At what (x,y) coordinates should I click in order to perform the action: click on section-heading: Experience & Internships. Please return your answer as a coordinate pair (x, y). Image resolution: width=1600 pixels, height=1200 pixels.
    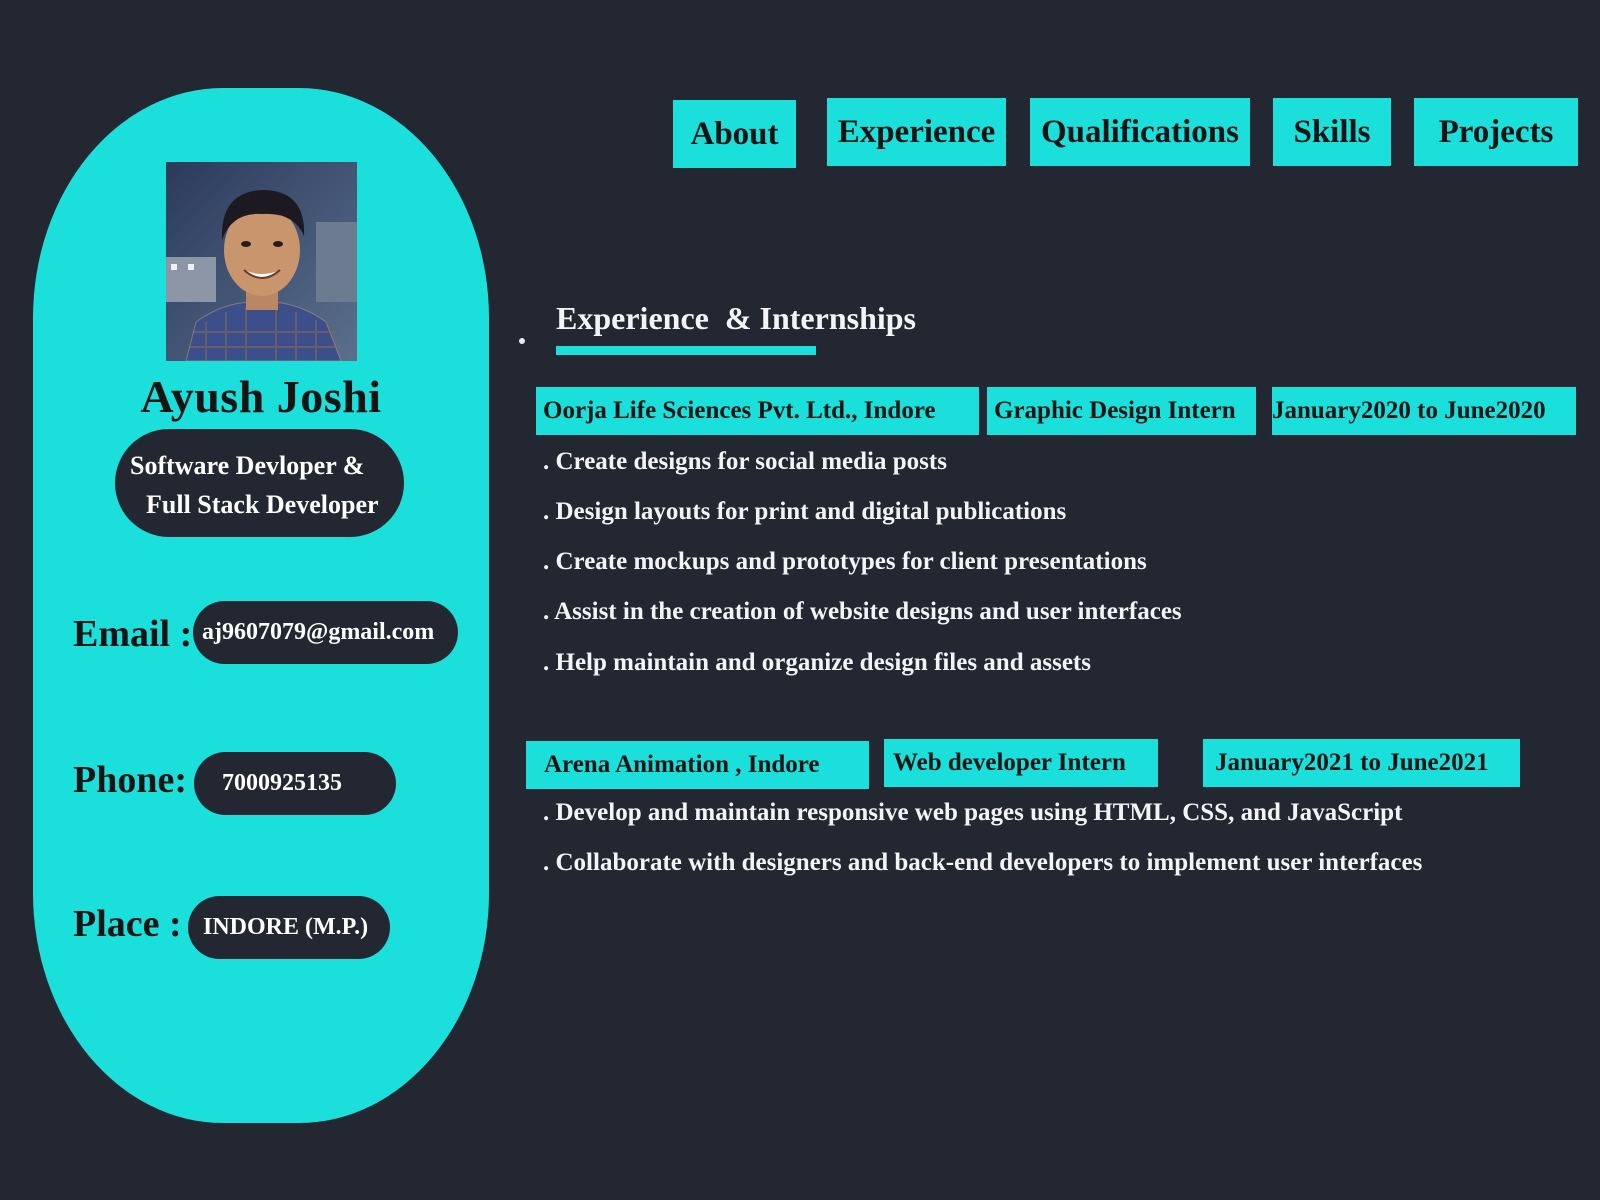
    Looking at the image, I should click on (736, 318).